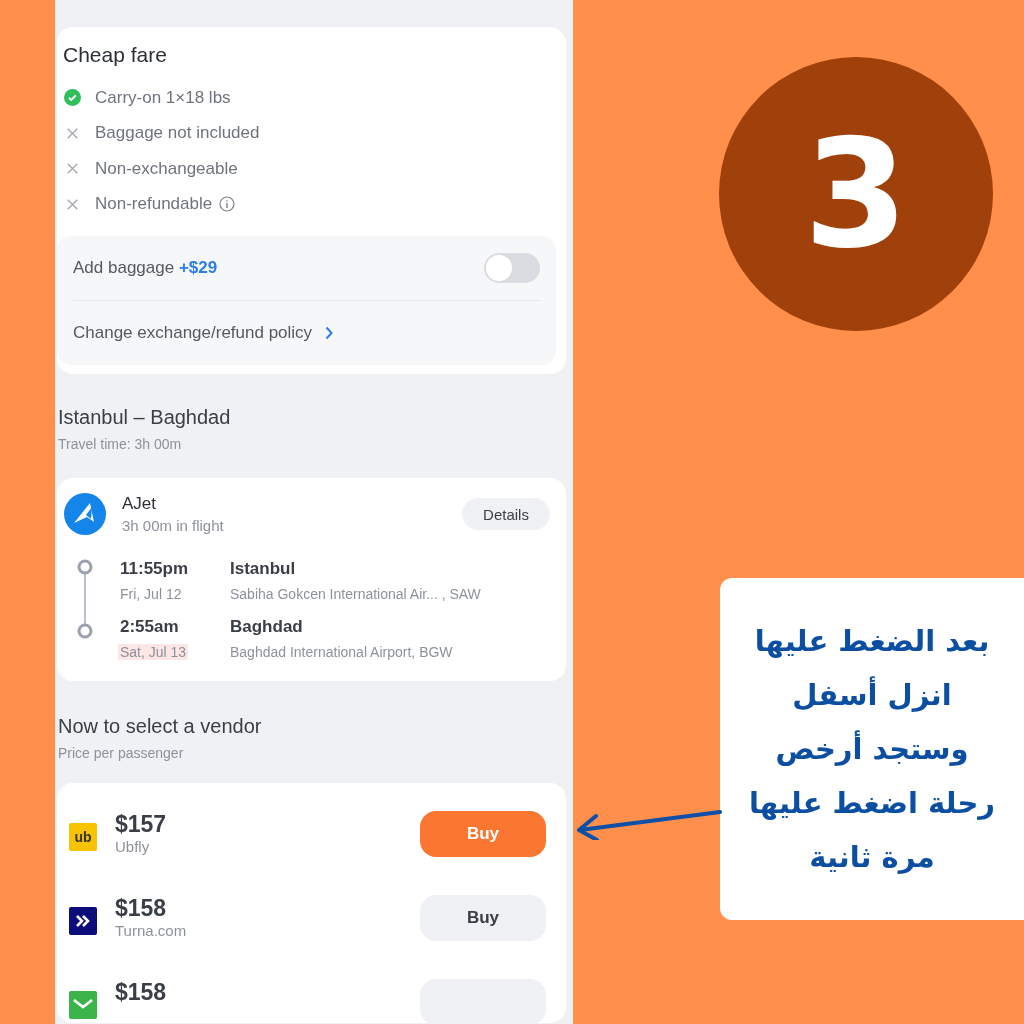 The width and height of the screenshot is (1024, 1024). I want to click on vendor-logo: ub, so click(83, 837).